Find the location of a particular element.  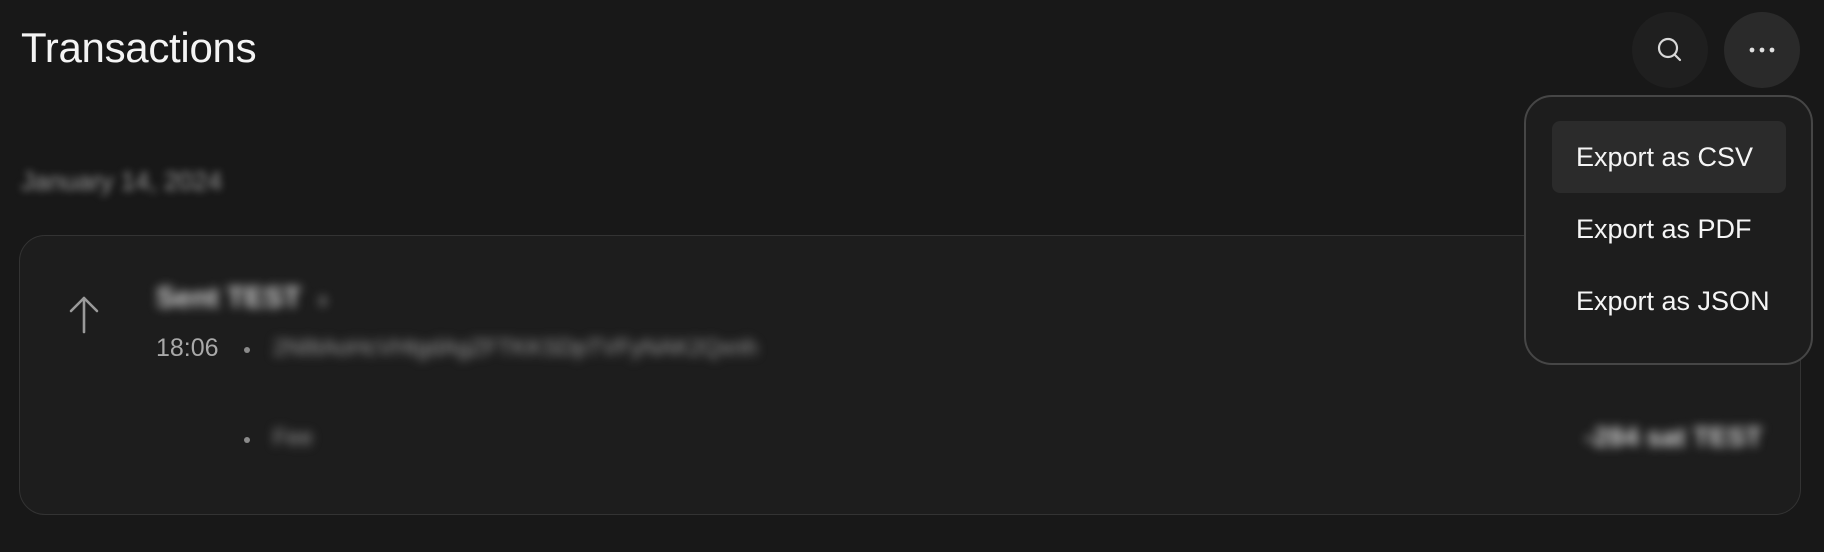

export-pdf-menu-item: Export as PDF is located at coordinates (1669, 229).